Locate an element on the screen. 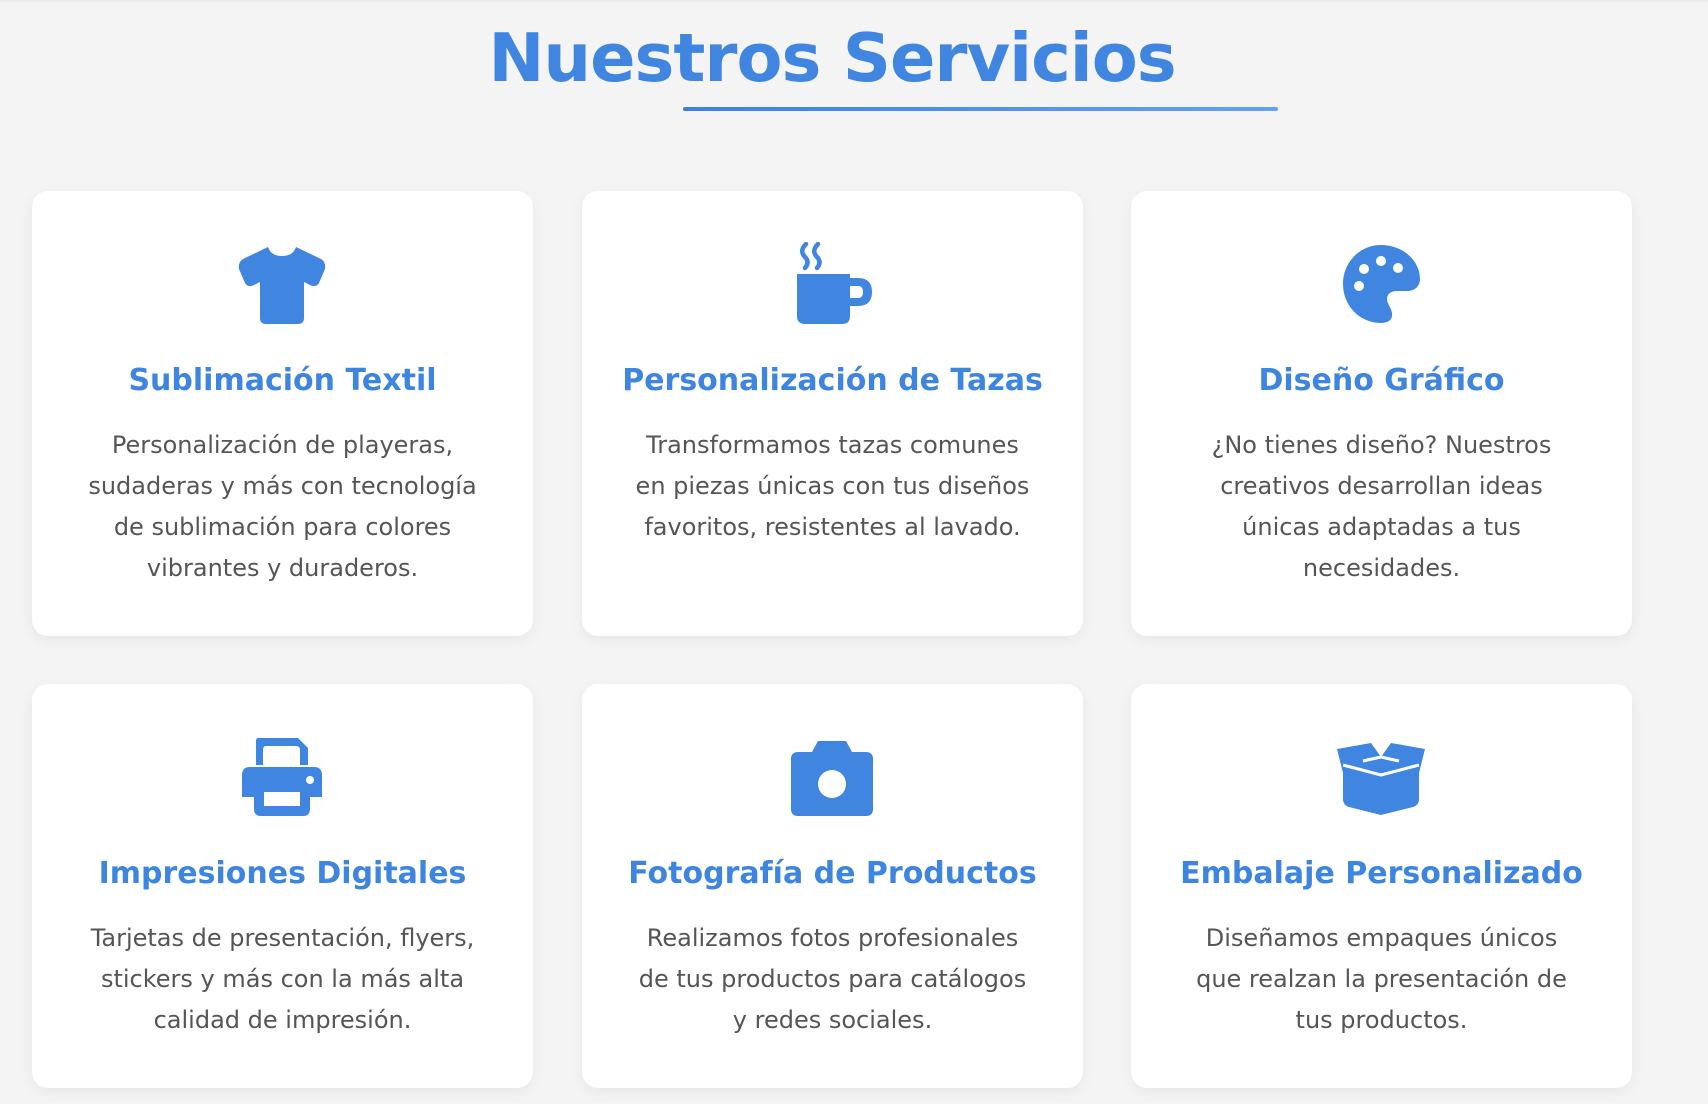 This screenshot has height=1104, width=1708. service-title: Diseño Gráfico is located at coordinates (1381, 380).